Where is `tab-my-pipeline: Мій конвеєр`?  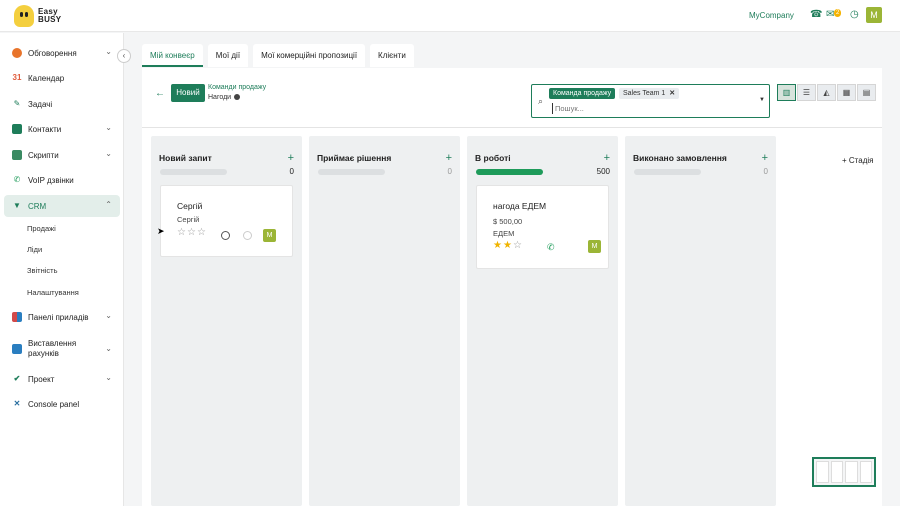 tab-my-pipeline: Мій конвеєр is located at coordinates (172, 55).